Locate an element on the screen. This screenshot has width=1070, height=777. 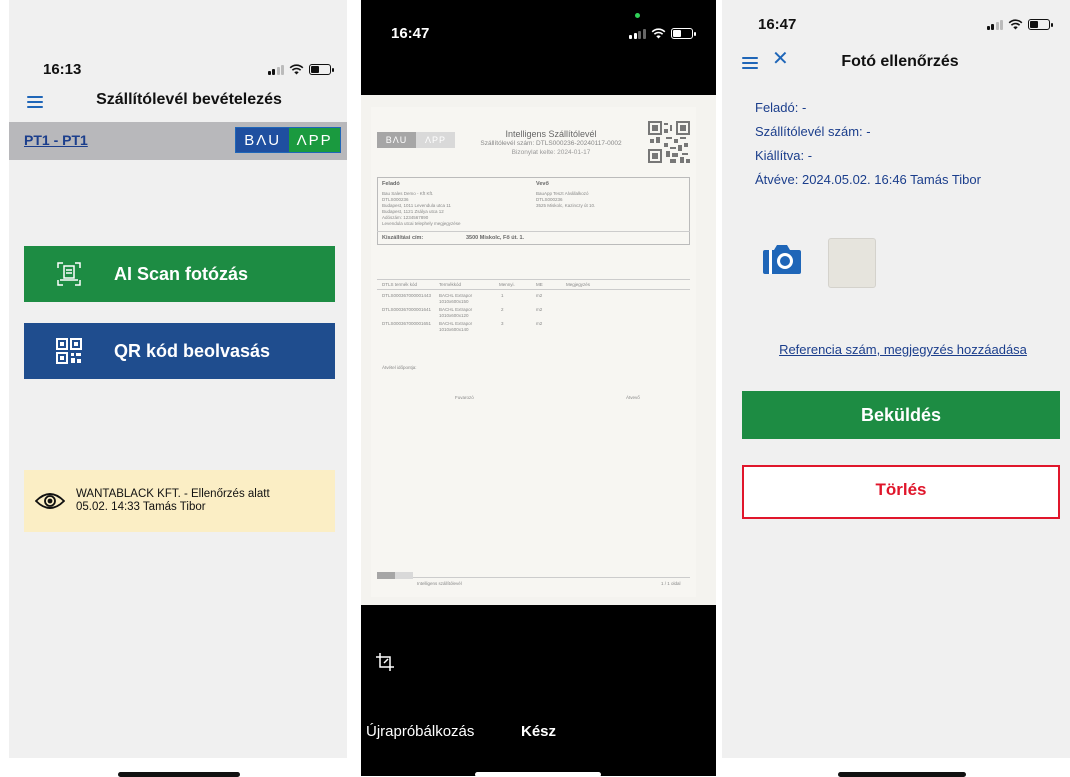
qr-scan-button: QR kód beolvasás is located at coordinates (179, 351).